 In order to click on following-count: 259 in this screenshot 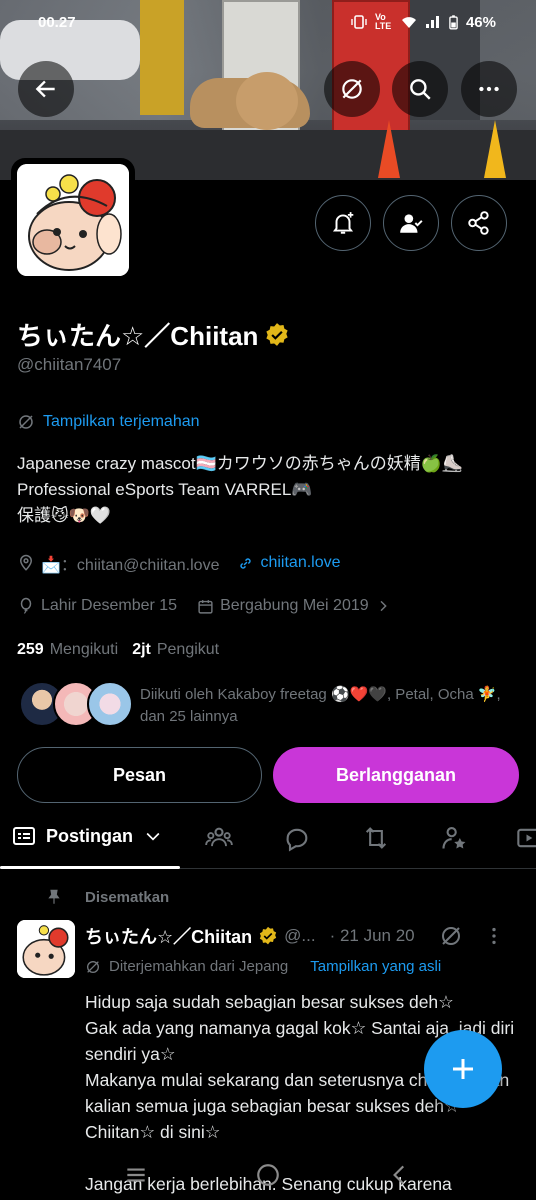, I will do `click(30, 649)`.